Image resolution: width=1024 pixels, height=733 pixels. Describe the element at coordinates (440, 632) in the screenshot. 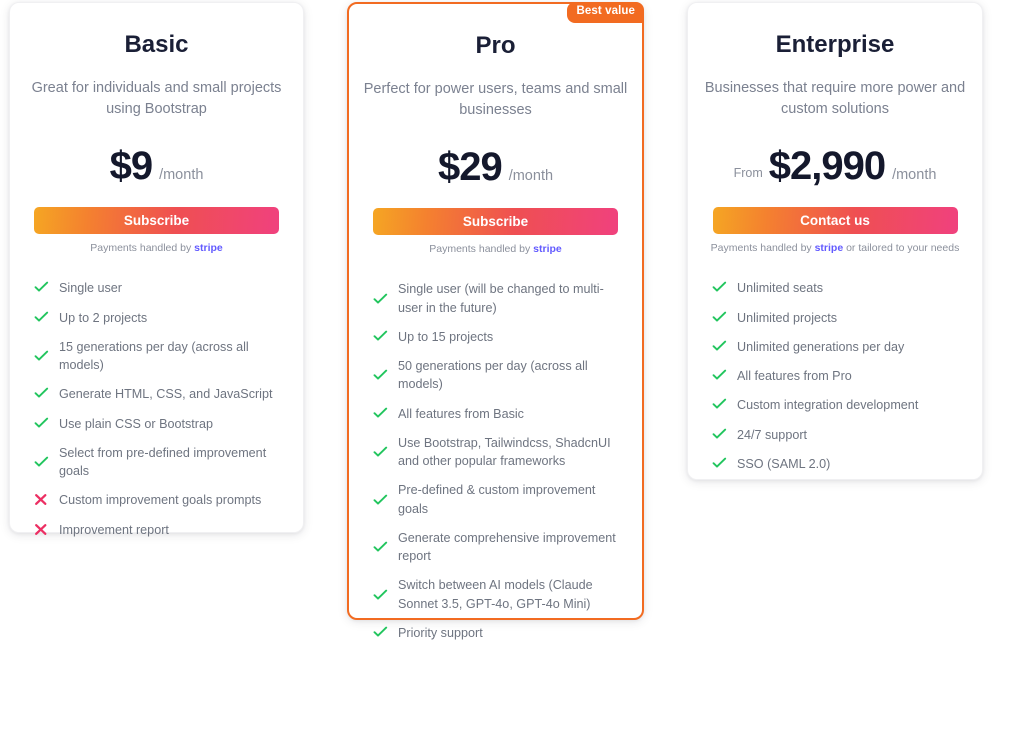

I see `feature-label: Priority support` at that location.